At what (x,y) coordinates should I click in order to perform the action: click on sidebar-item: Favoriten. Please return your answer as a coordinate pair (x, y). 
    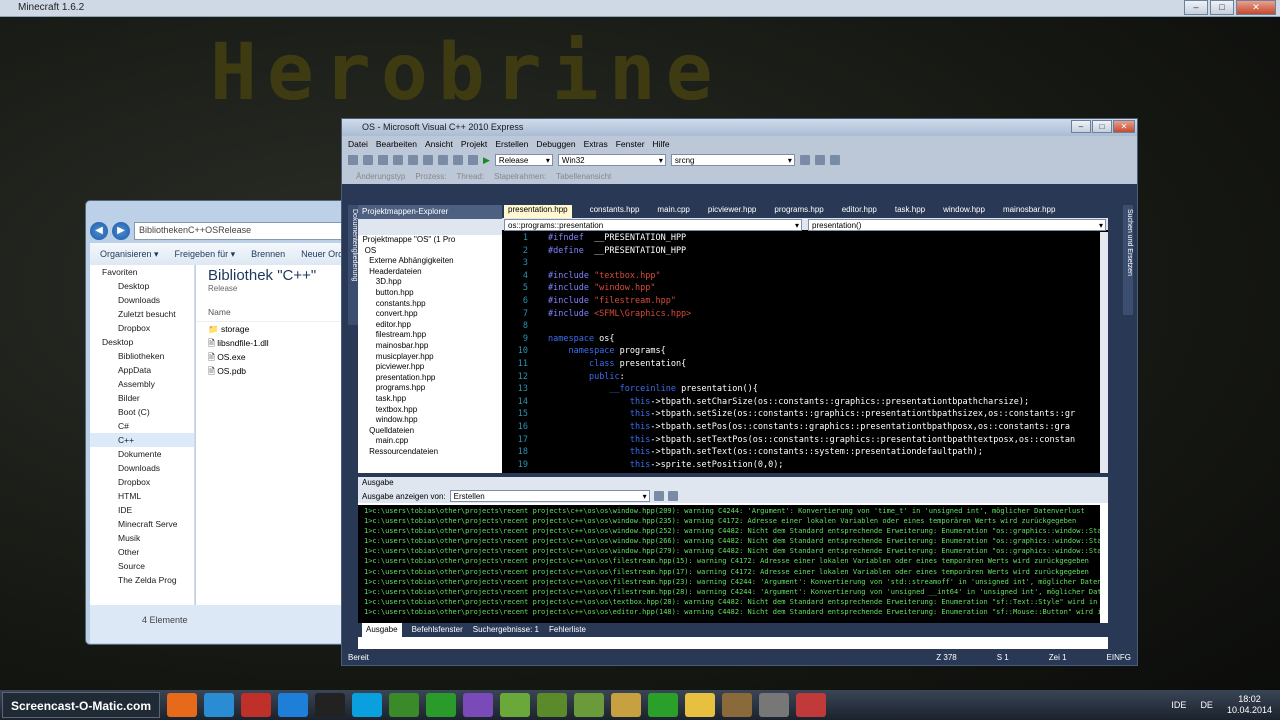
    Looking at the image, I should click on (142, 272).